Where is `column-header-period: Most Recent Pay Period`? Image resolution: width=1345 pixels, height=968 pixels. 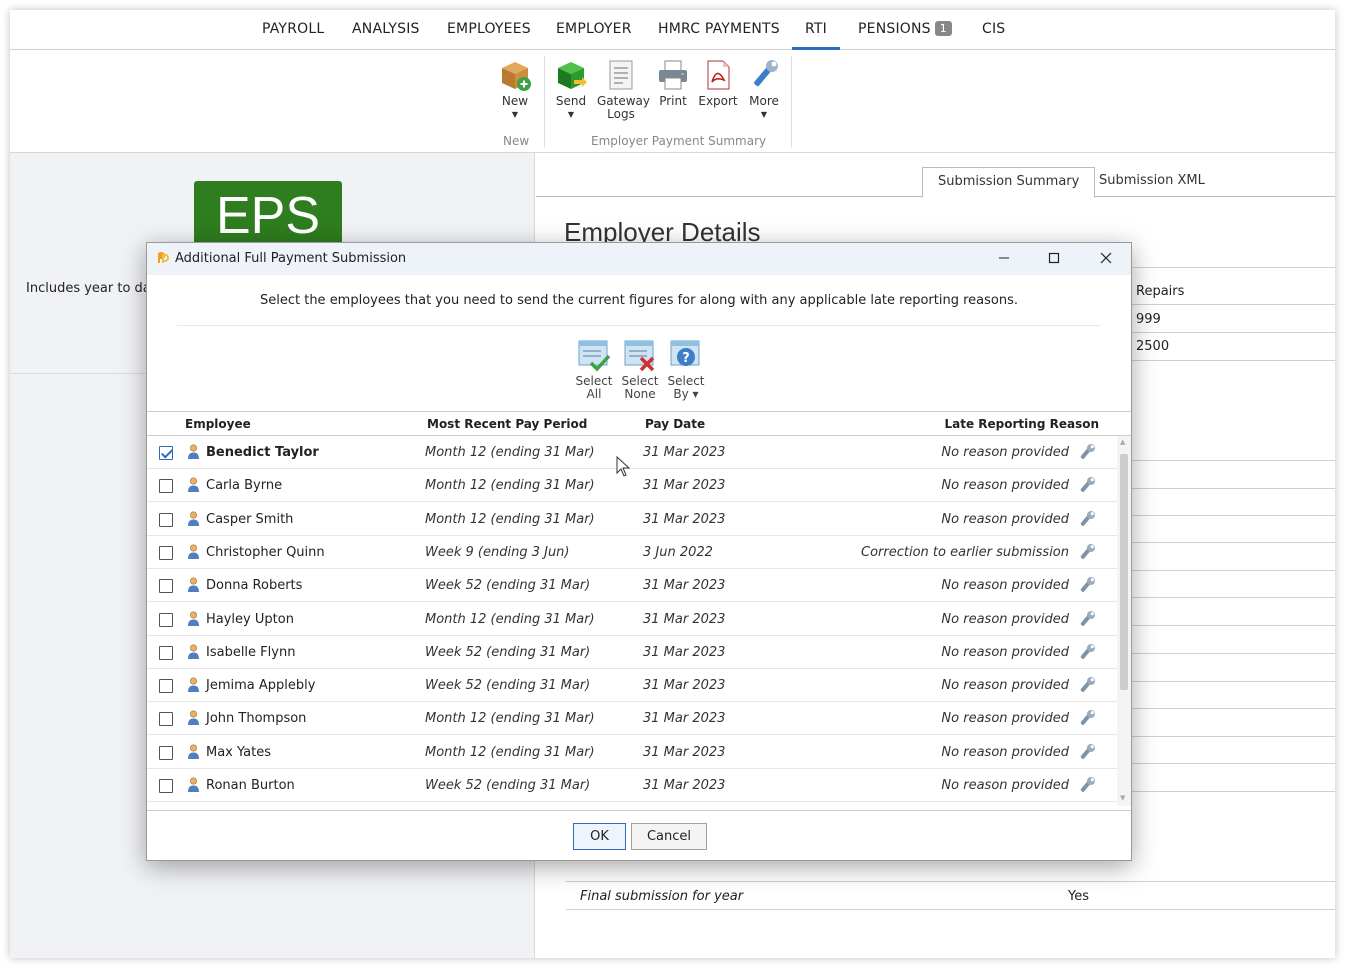 column-header-period: Most Recent Pay Period is located at coordinates (507, 424).